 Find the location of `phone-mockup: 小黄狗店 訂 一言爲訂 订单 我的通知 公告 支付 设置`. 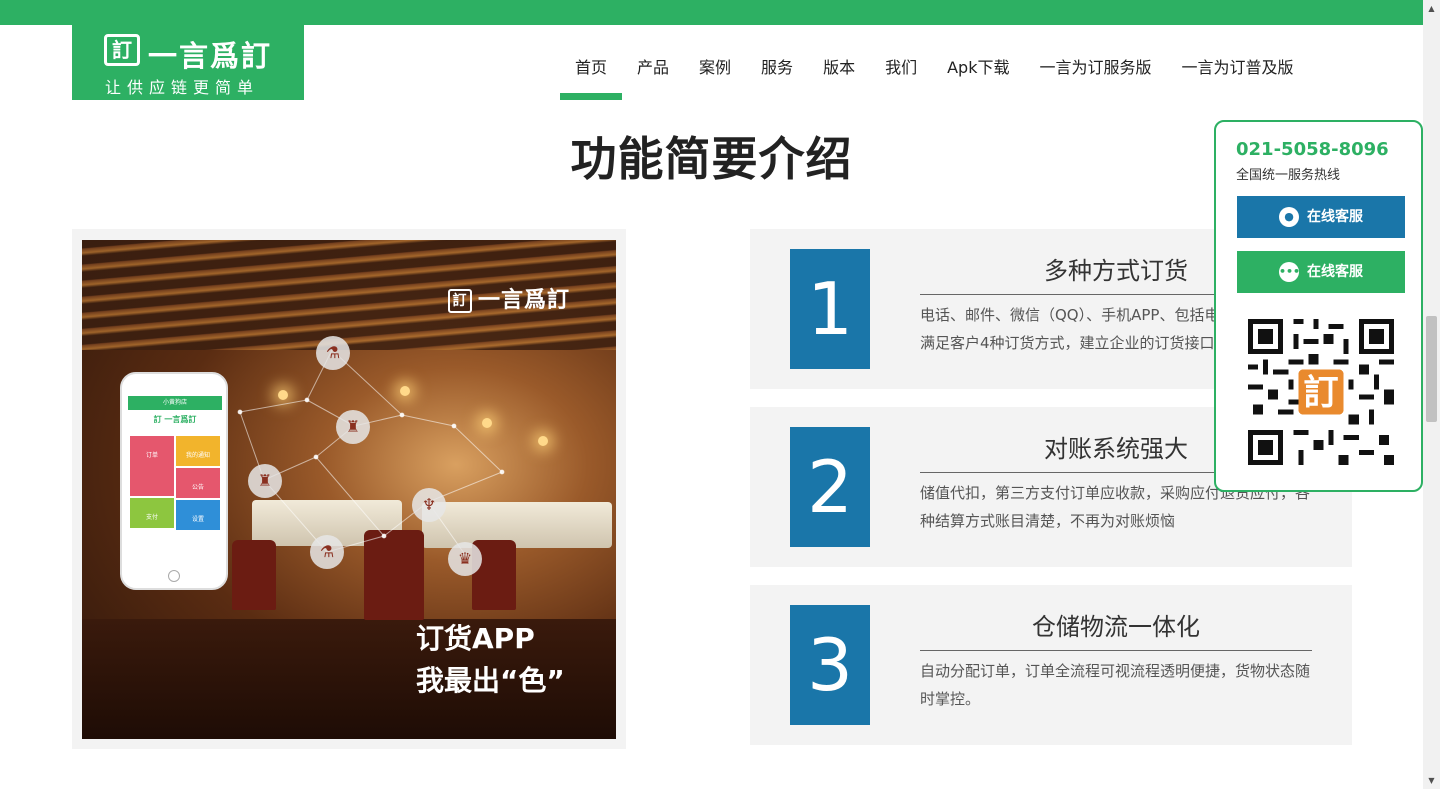

phone-mockup: 小黄狗店 訂 一言爲訂 订单 我的通知 公告 支付 设置 is located at coordinates (174, 481).